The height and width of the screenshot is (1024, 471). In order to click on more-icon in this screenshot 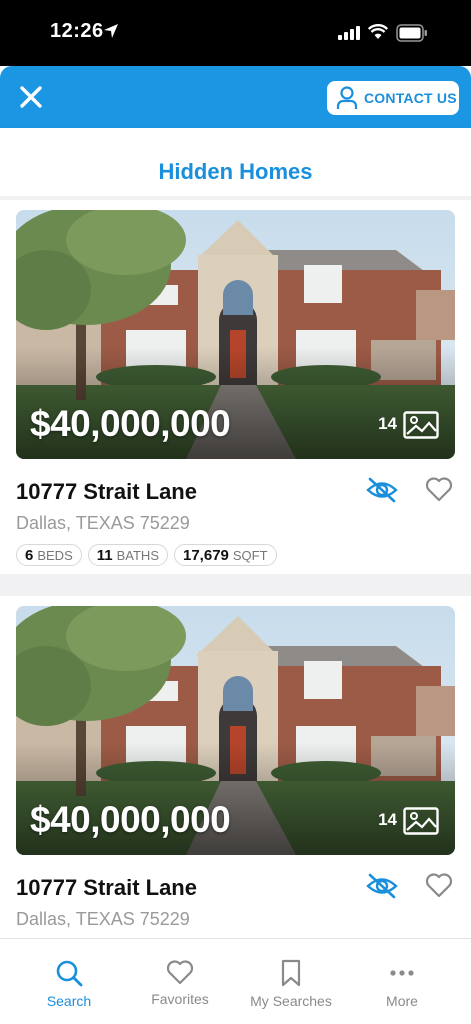, I will do `click(402, 973)`.